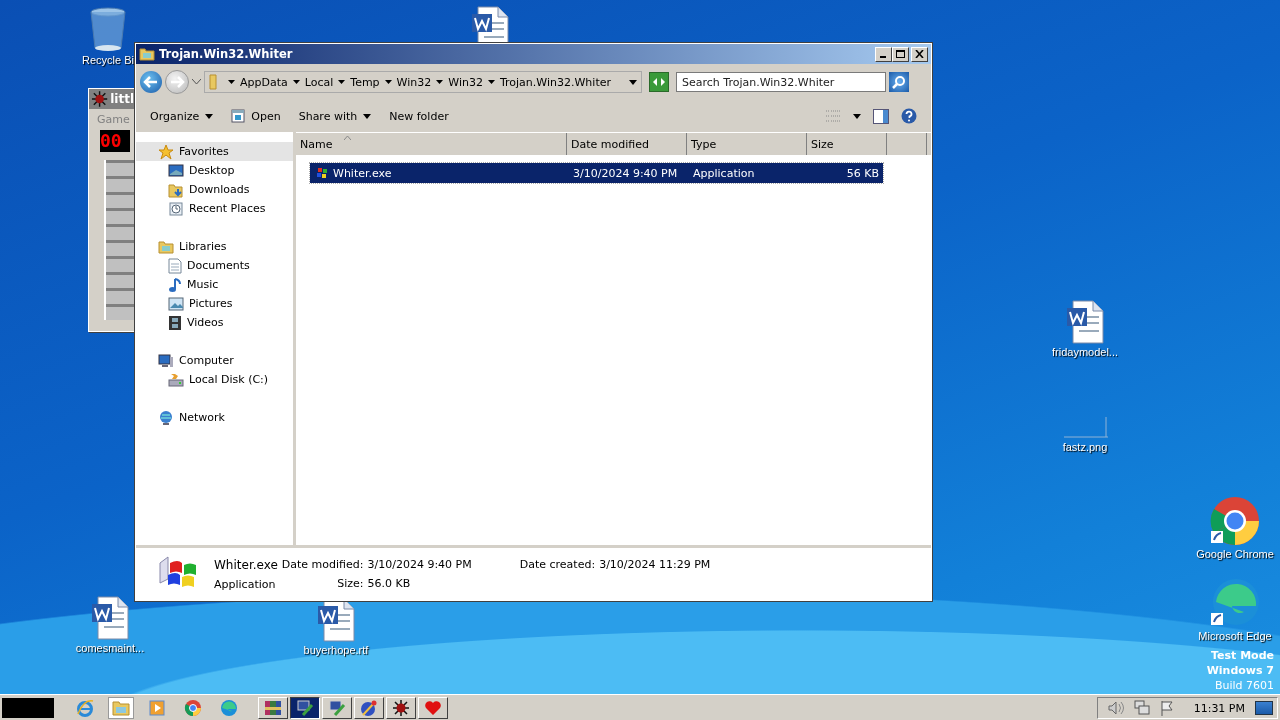 The height and width of the screenshot is (720, 1280). What do you see at coordinates (147, 54) in the screenshot?
I see `library-folder-icon` at bounding box center [147, 54].